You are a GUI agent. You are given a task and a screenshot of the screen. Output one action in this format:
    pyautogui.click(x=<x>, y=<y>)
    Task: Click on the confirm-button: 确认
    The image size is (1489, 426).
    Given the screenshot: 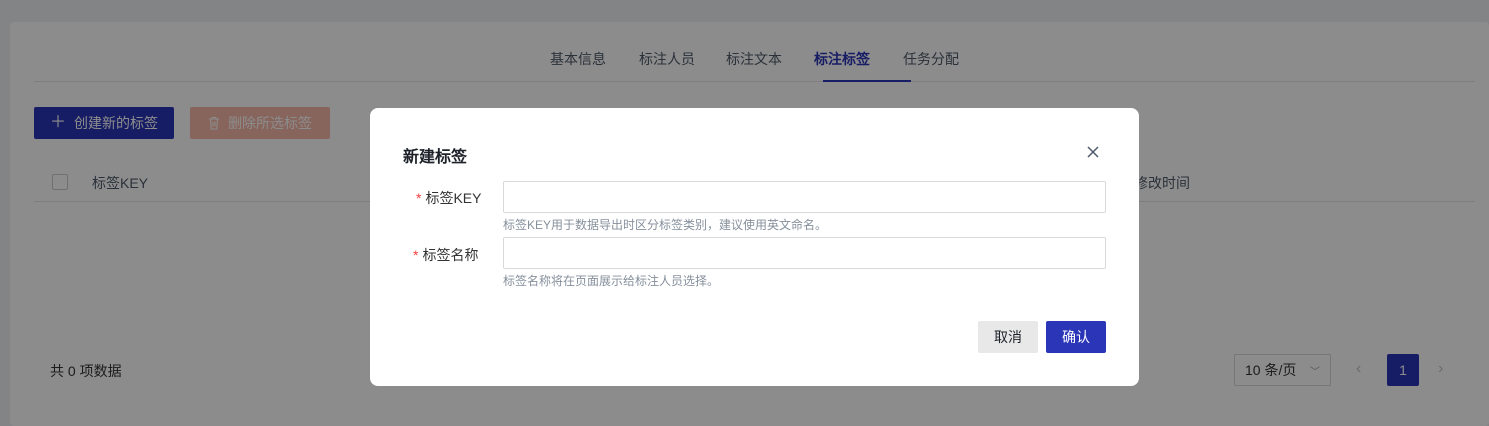 What is the action you would take?
    pyautogui.click(x=1076, y=337)
    